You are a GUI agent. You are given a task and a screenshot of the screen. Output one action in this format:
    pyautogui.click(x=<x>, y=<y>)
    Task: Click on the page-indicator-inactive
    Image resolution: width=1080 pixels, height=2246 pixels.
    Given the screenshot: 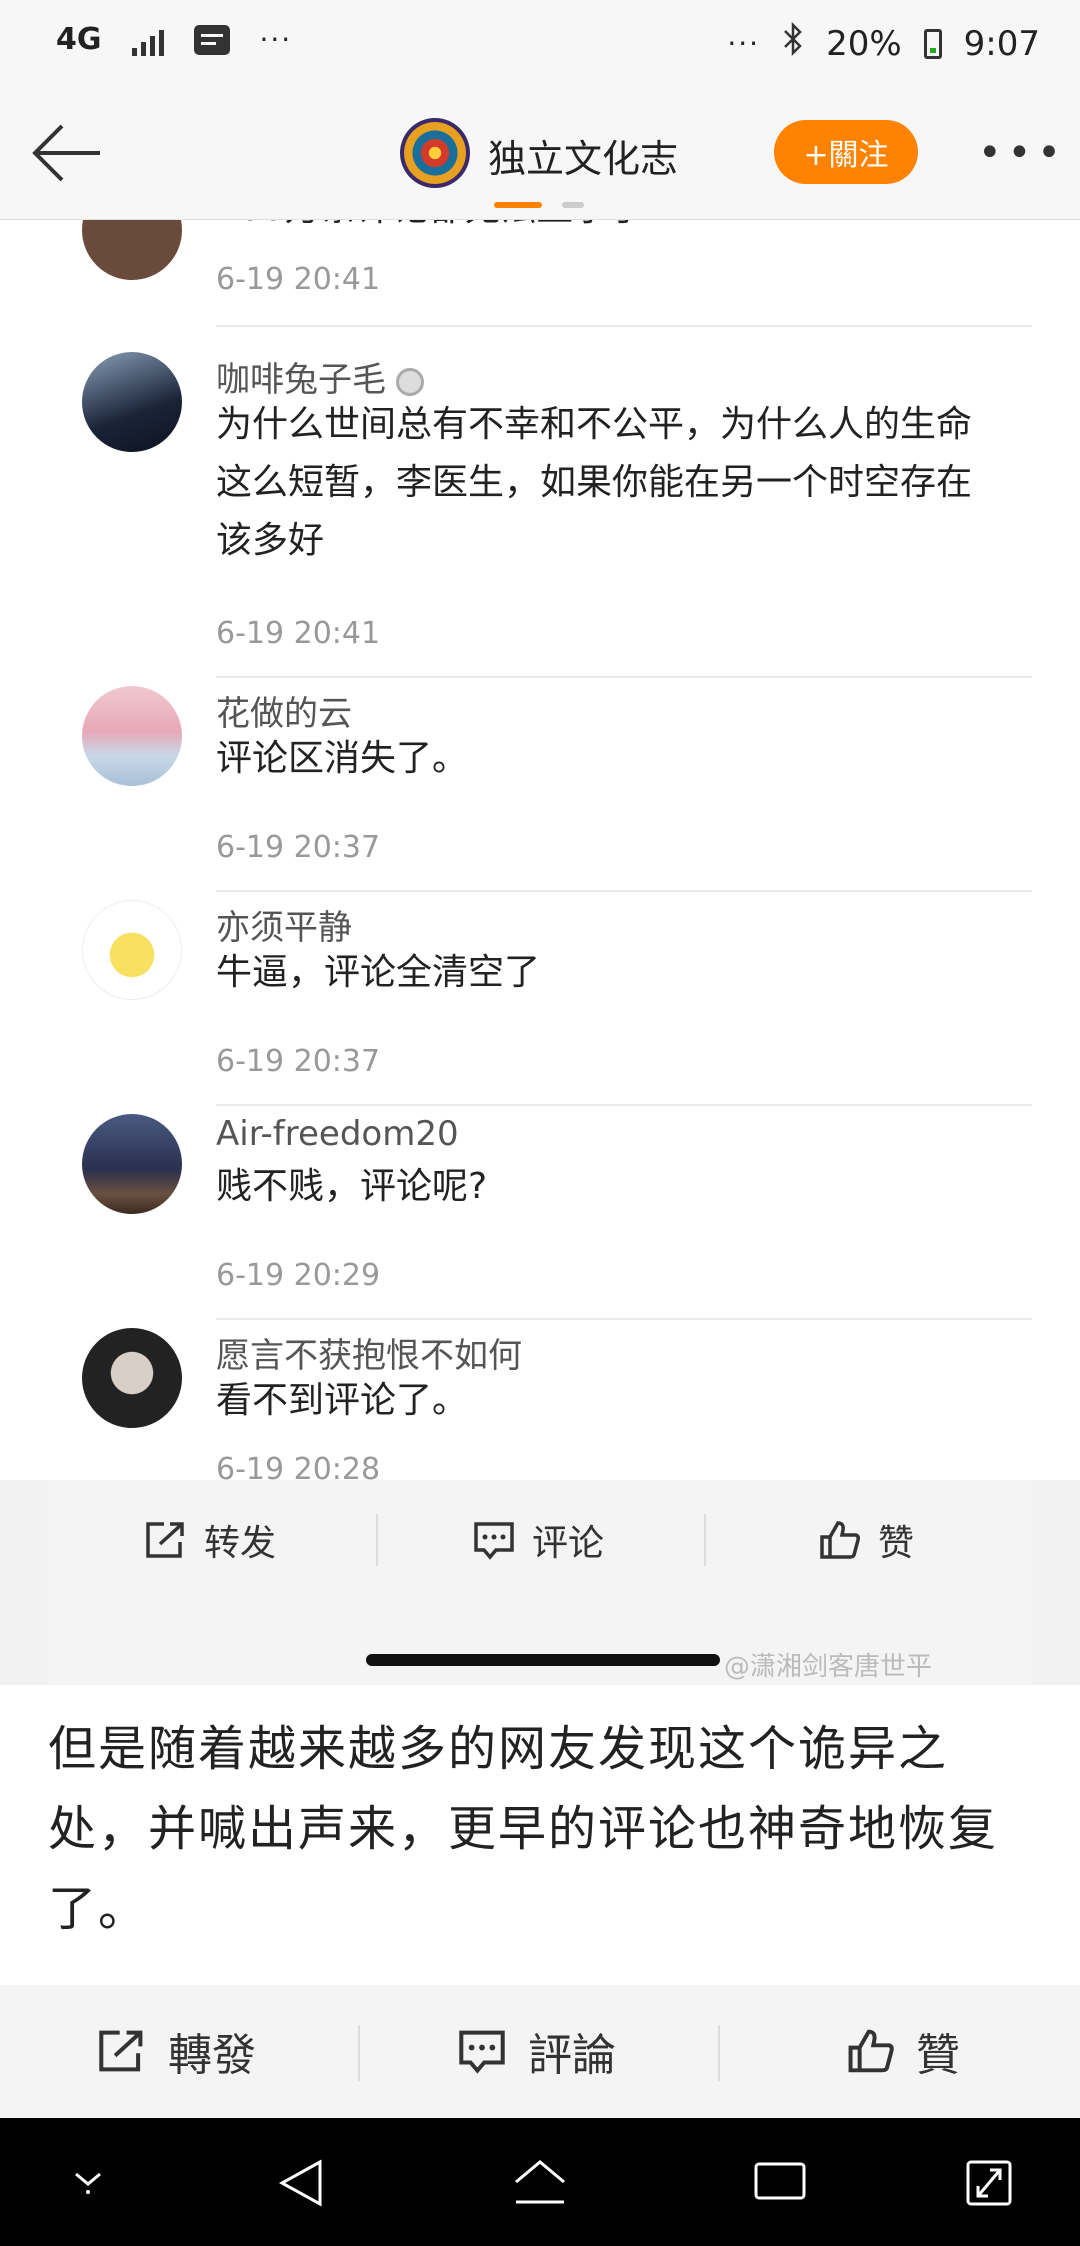 What is the action you would take?
    pyautogui.click(x=573, y=205)
    